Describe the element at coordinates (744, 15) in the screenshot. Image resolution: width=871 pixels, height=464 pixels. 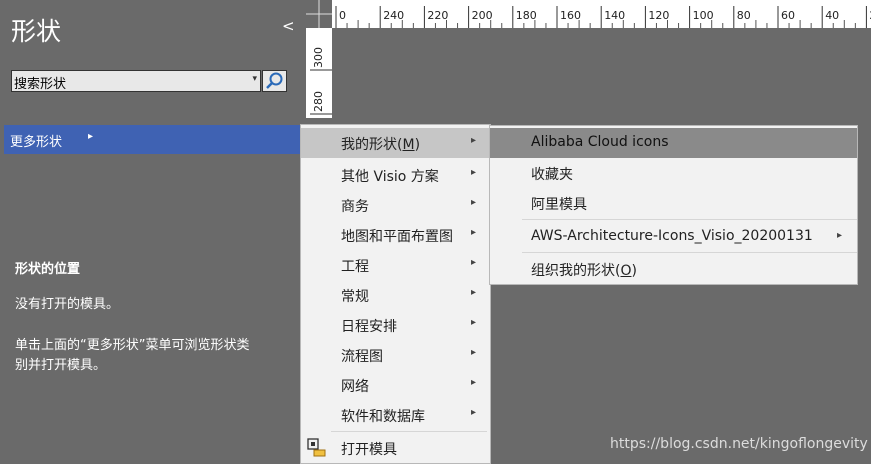
I see `ruler-tick-label: 80` at that location.